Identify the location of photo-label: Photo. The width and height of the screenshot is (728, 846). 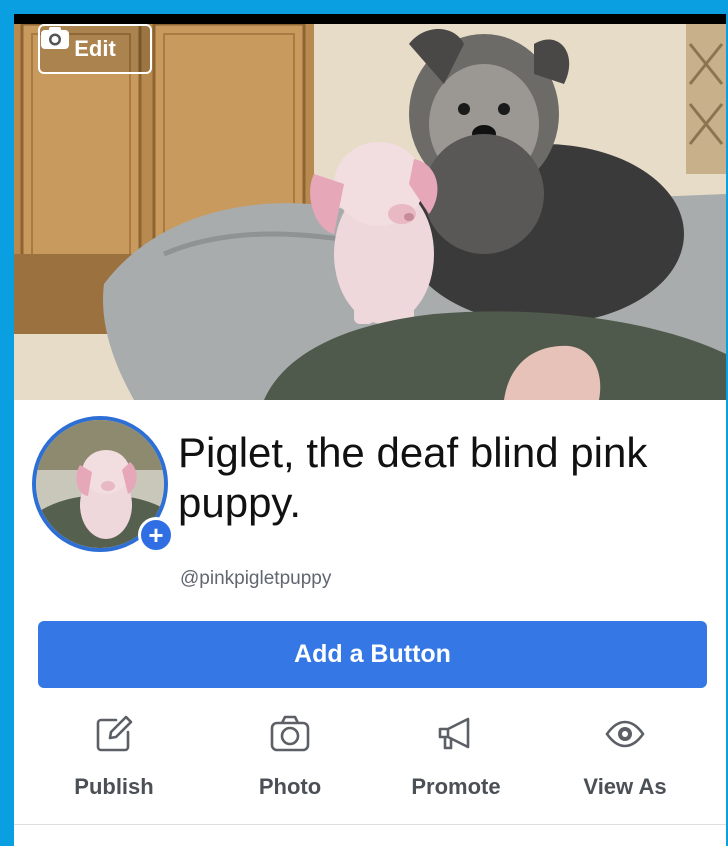
(290, 786).